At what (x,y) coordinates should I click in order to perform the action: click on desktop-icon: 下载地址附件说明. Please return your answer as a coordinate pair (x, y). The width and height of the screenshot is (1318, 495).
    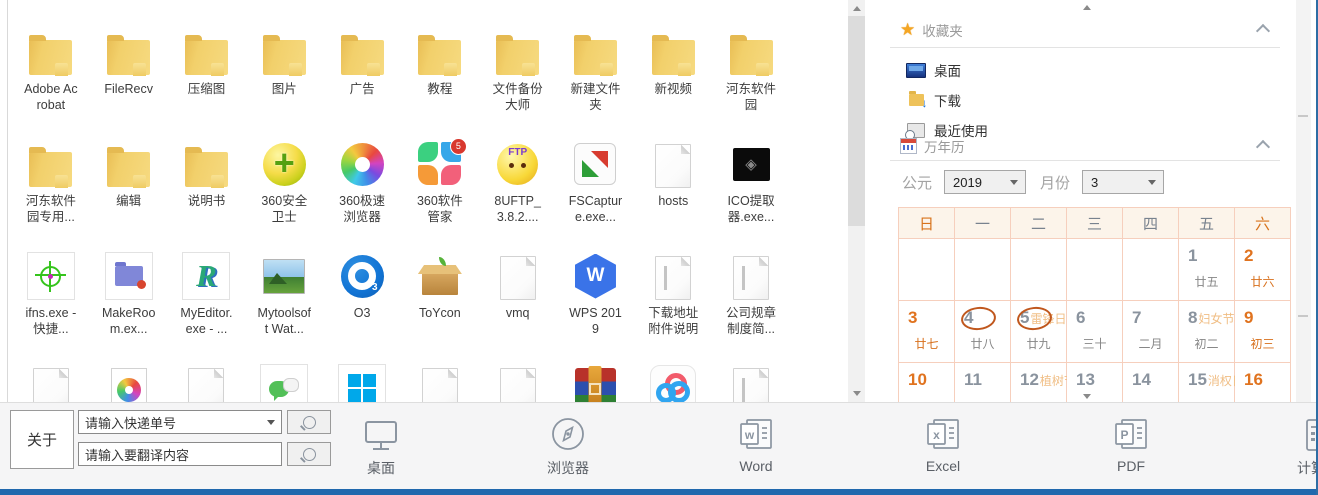
    Looking at the image, I should click on (673, 294).